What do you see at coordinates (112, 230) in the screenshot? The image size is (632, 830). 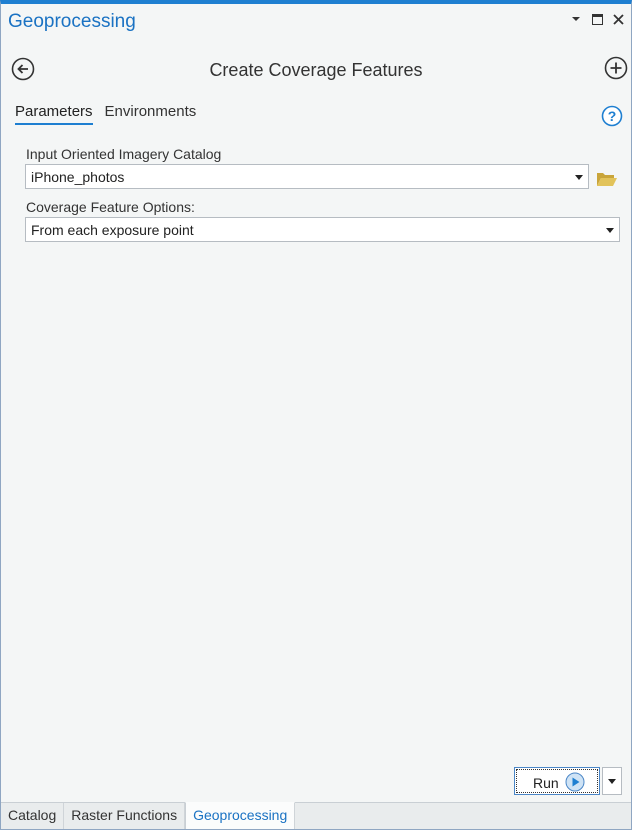 I see `coverage-options-value: From each exposure point` at bounding box center [112, 230].